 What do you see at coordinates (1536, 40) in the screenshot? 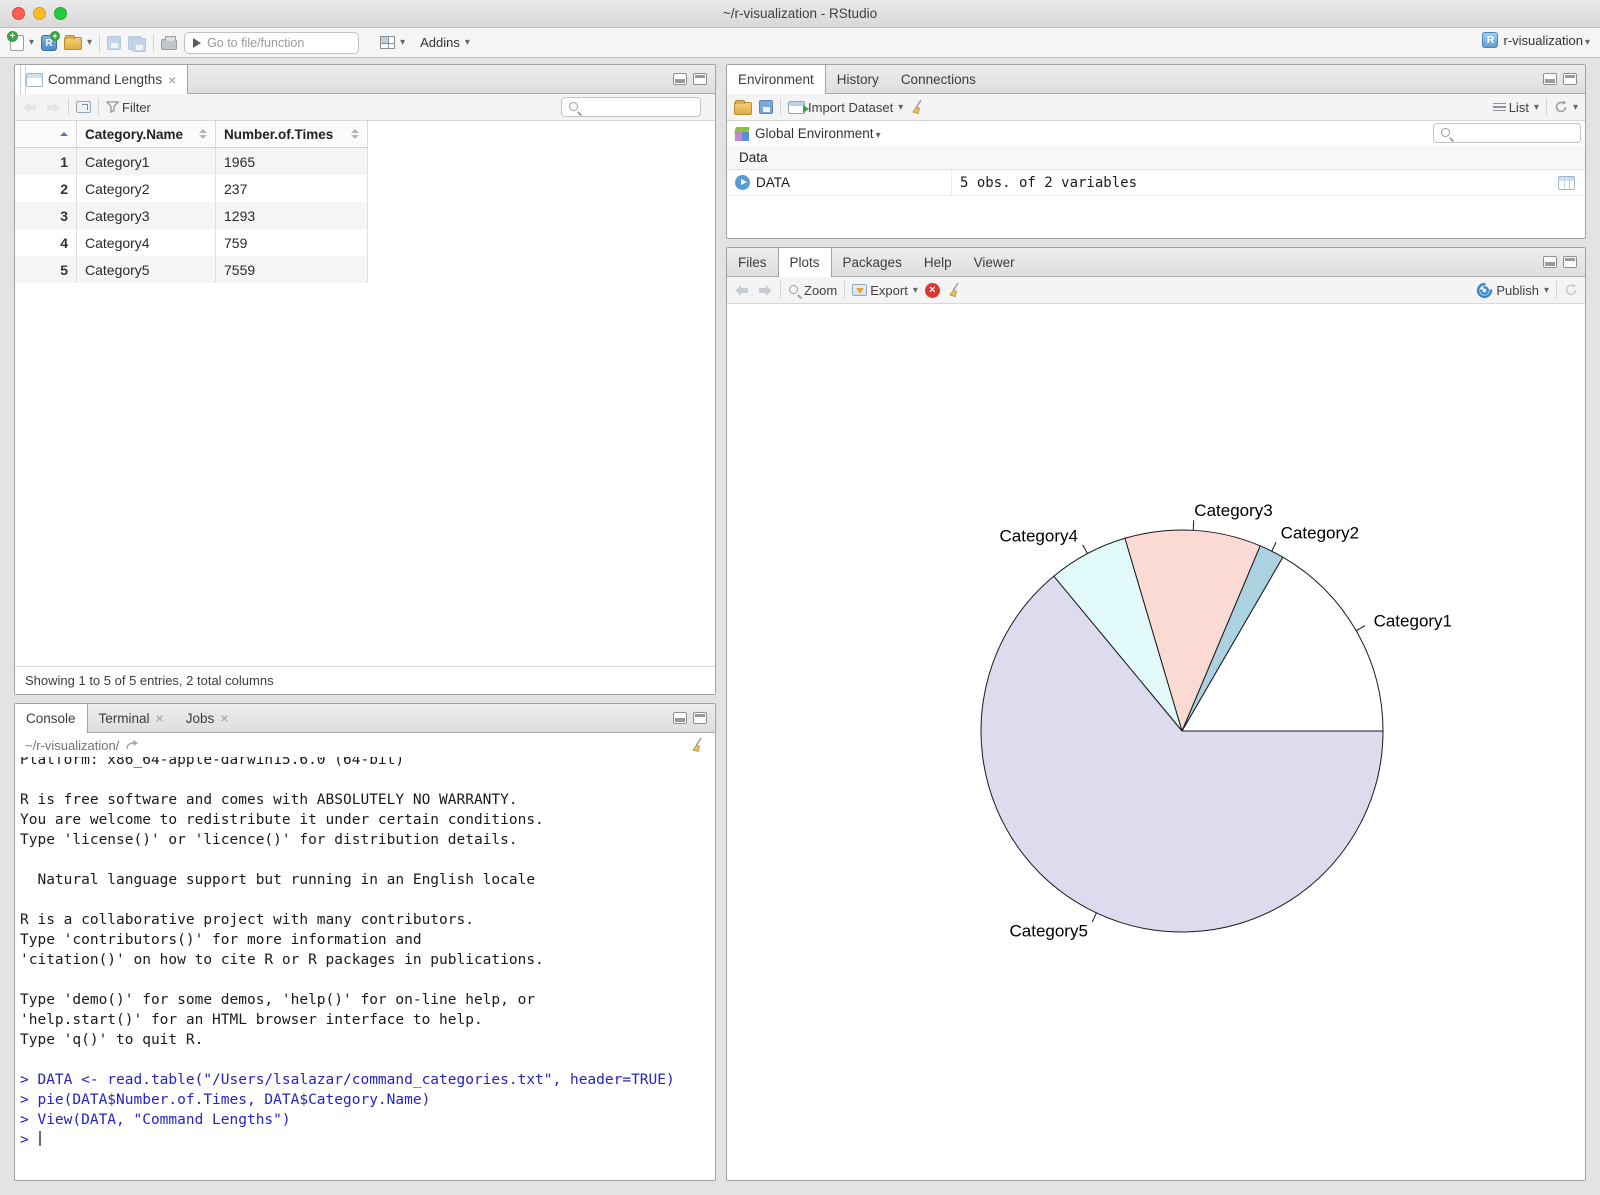
I see `project-menu-button: R r-visualization` at bounding box center [1536, 40].